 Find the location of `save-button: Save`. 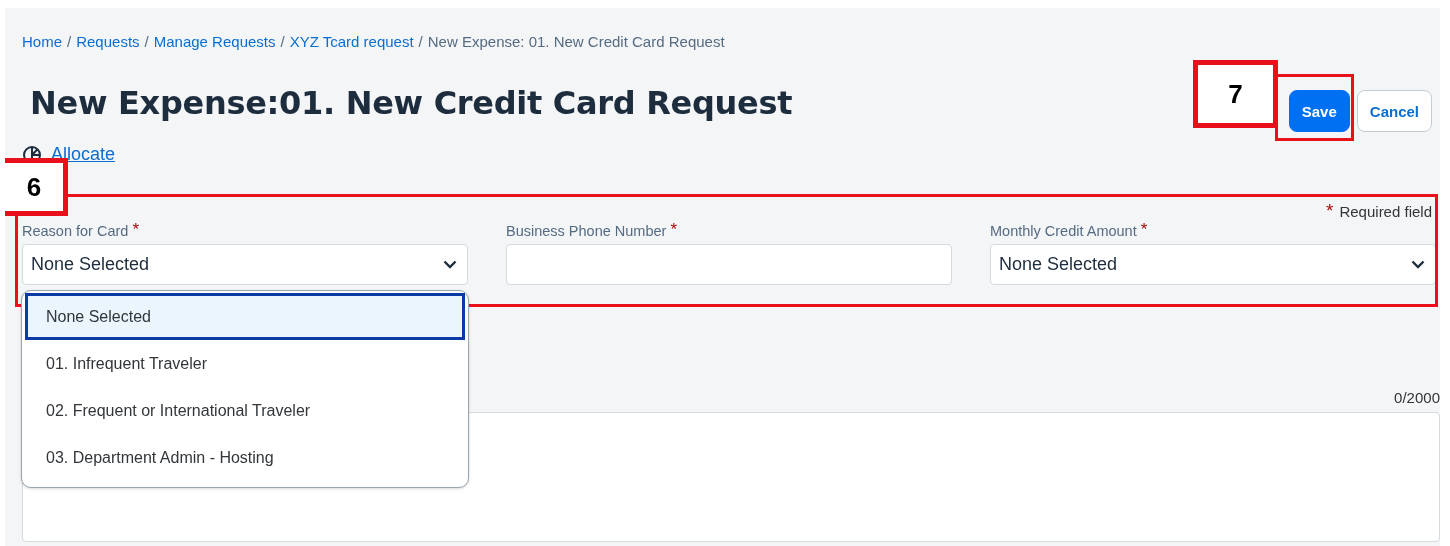

save-button: Save is located at coordinates (1319, 111).